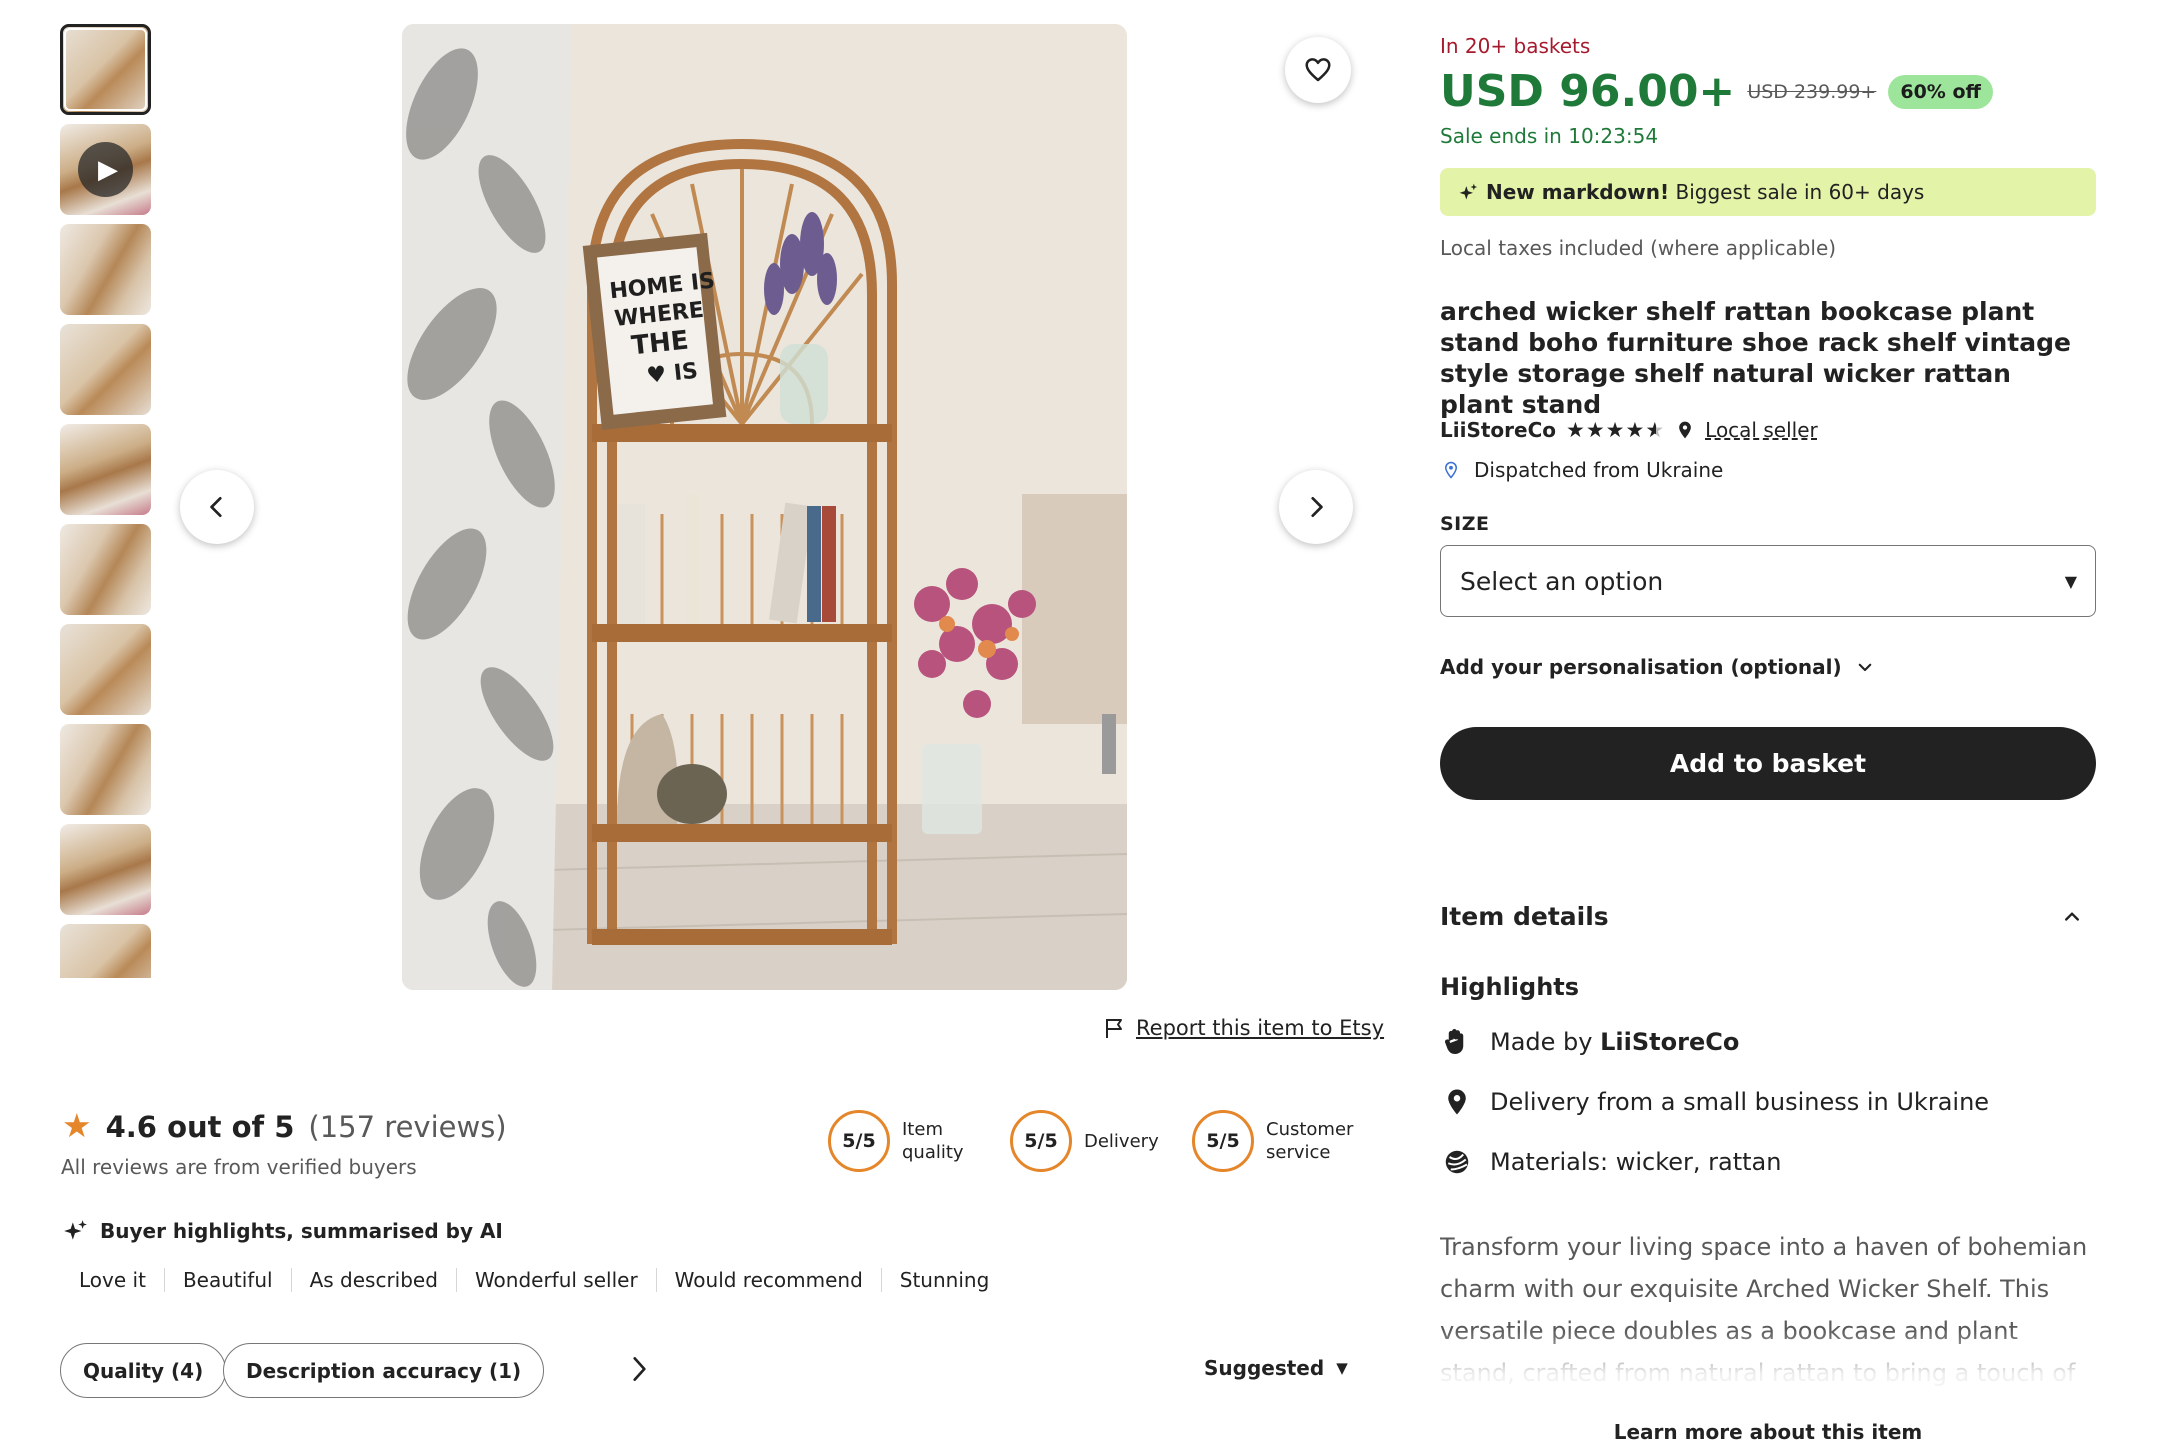 The height and width of the screenshot is (1442, 2162). I want to click on sort-label: Suggested, so click(1264, 1368).